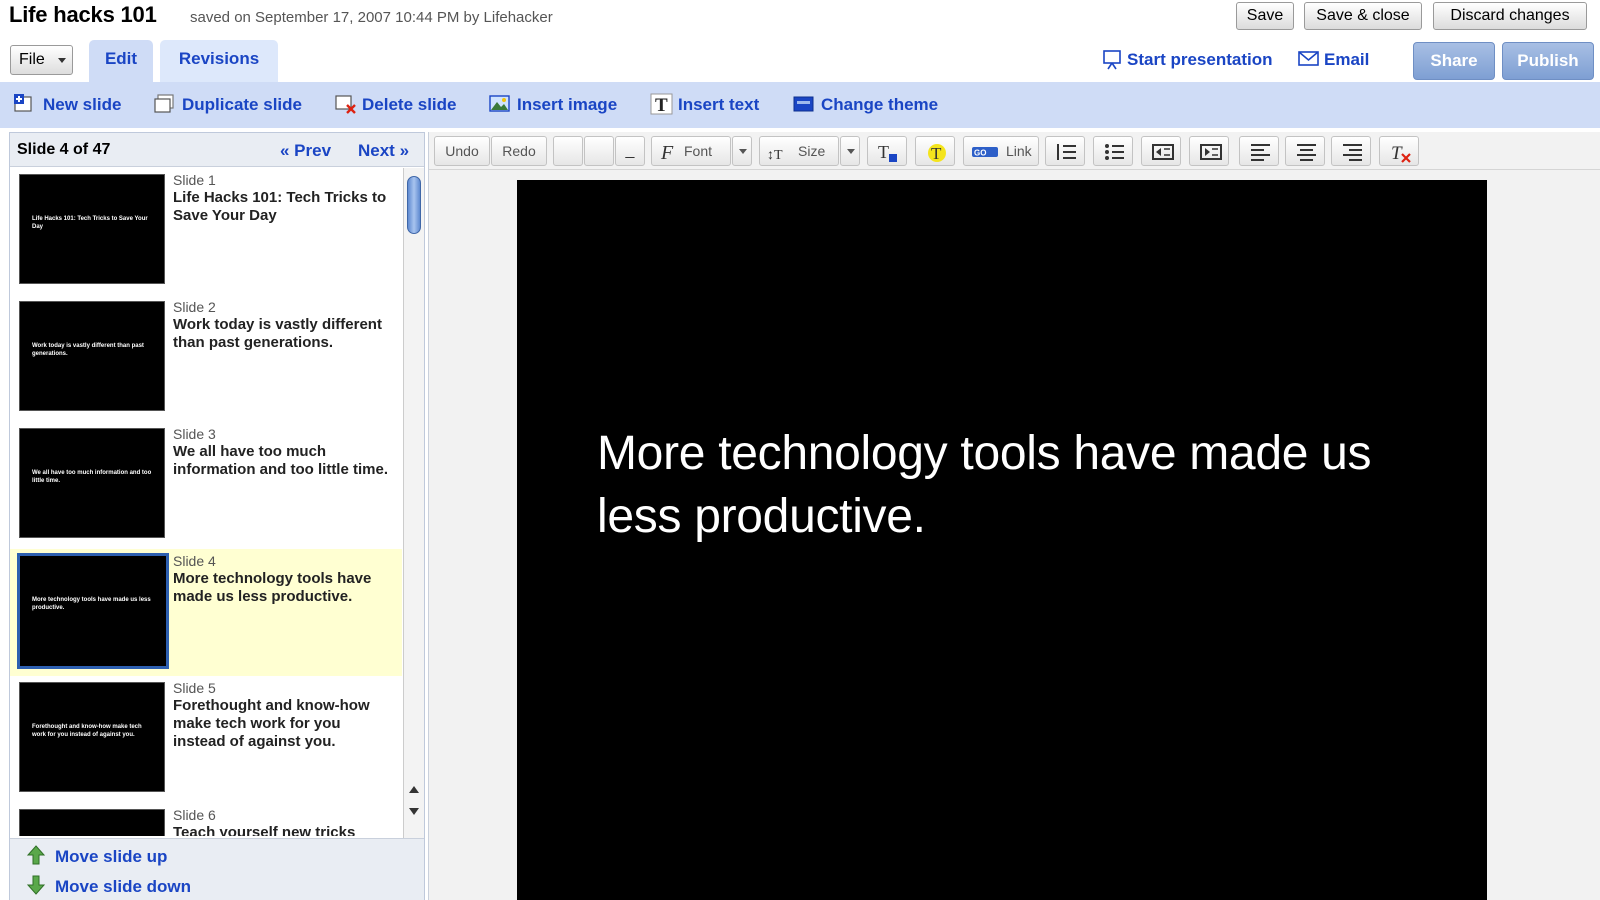 This screenshot has height=900, width=1600. I want to click on align-right-icon, so click(1352, 152).